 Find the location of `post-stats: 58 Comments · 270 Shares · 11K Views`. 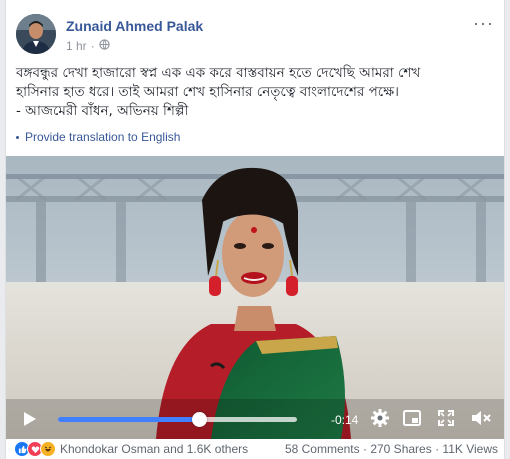

post-stats: 58 Comments · 270 Shares · 11K Views is located at coordinates (391, 449).